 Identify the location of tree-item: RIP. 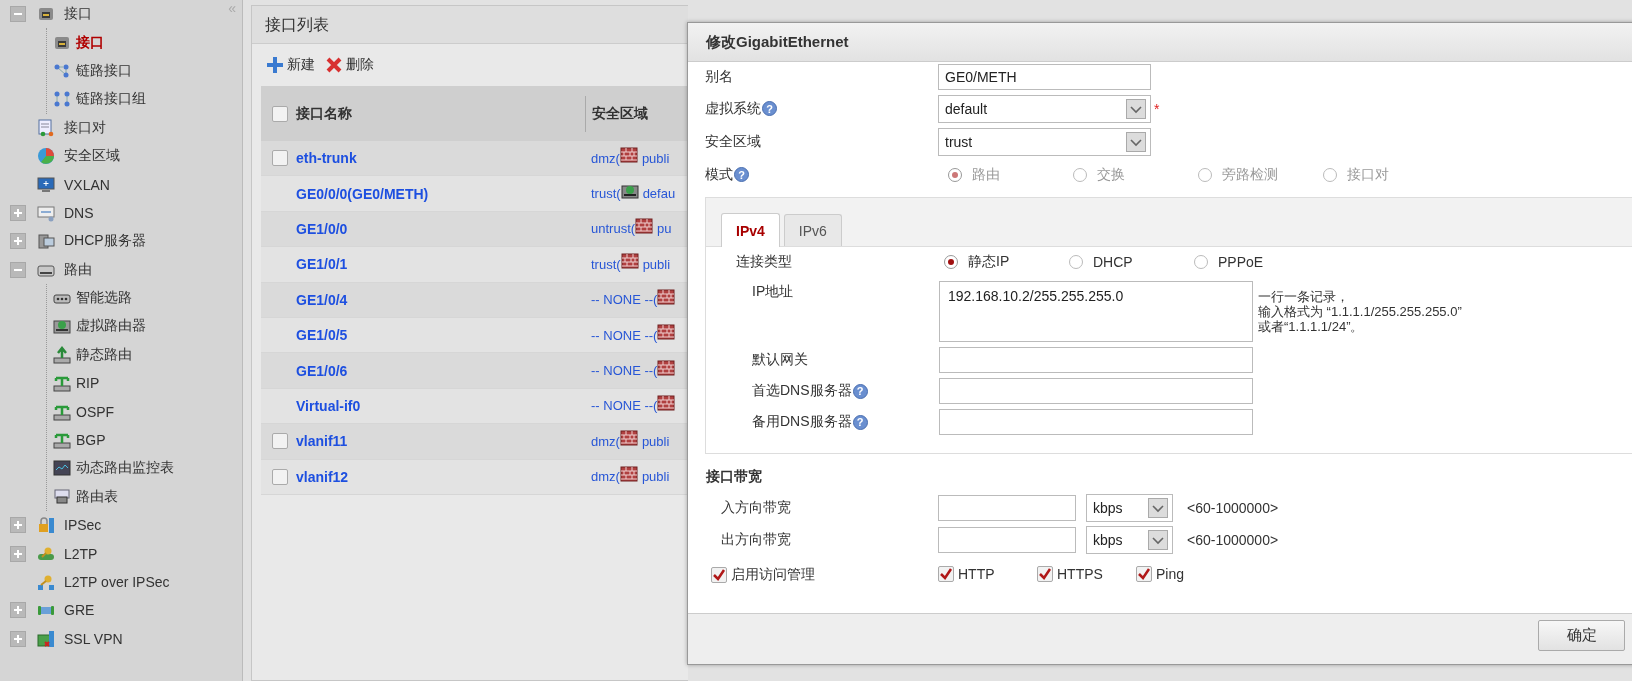
(113, 383).